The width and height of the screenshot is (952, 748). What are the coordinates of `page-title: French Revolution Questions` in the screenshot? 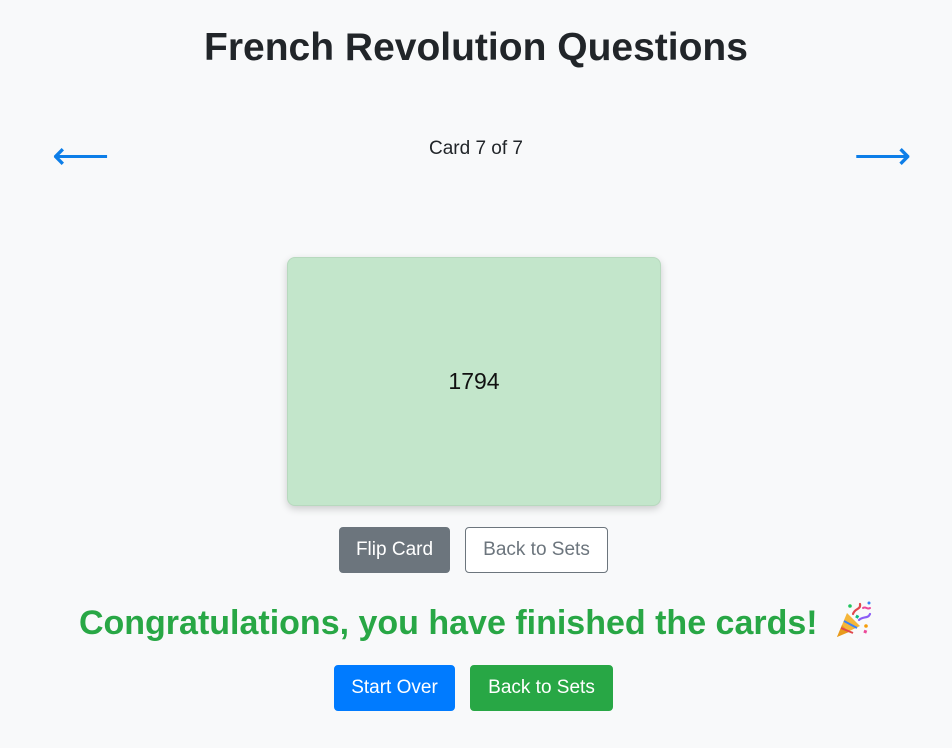 It's located at (476, 47).